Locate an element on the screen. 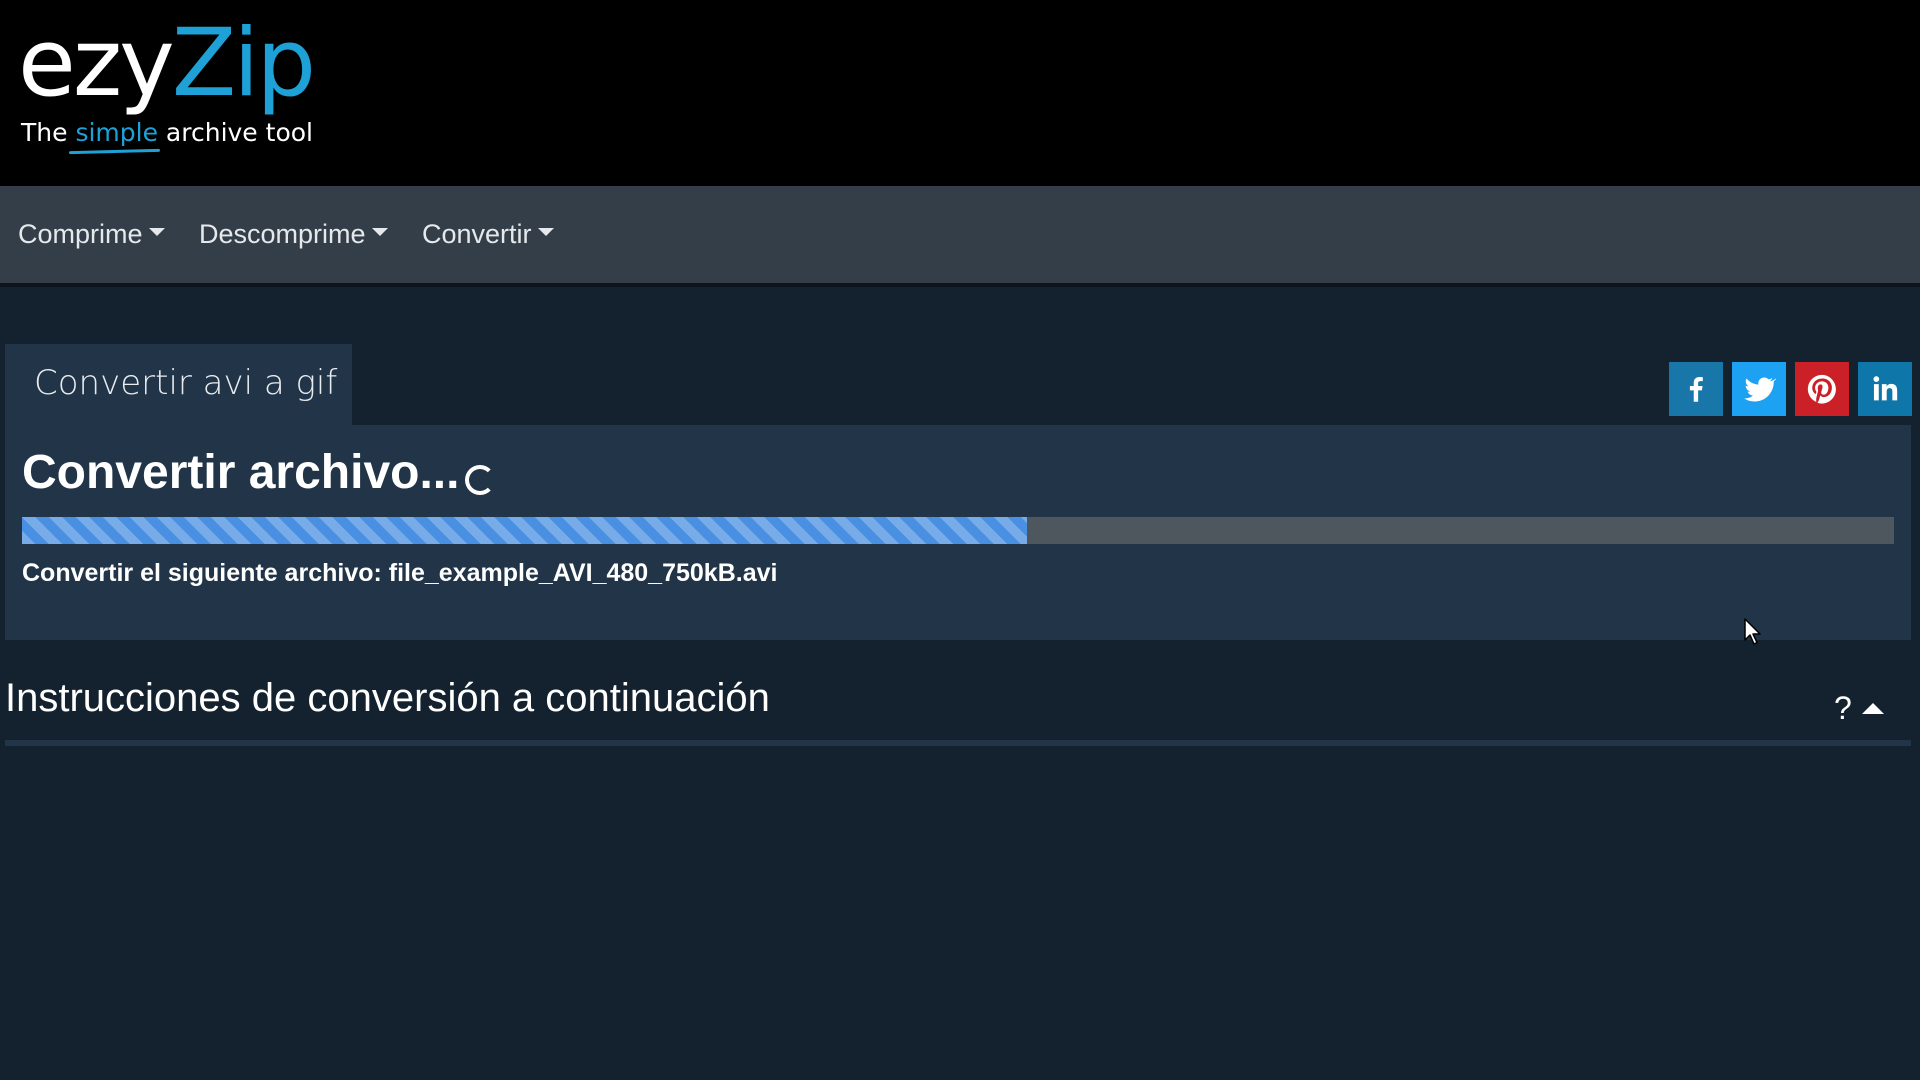 The image size is (1920, 1080). nav-comprime-dropdown: Comprime is located at coordinates (91, 234).